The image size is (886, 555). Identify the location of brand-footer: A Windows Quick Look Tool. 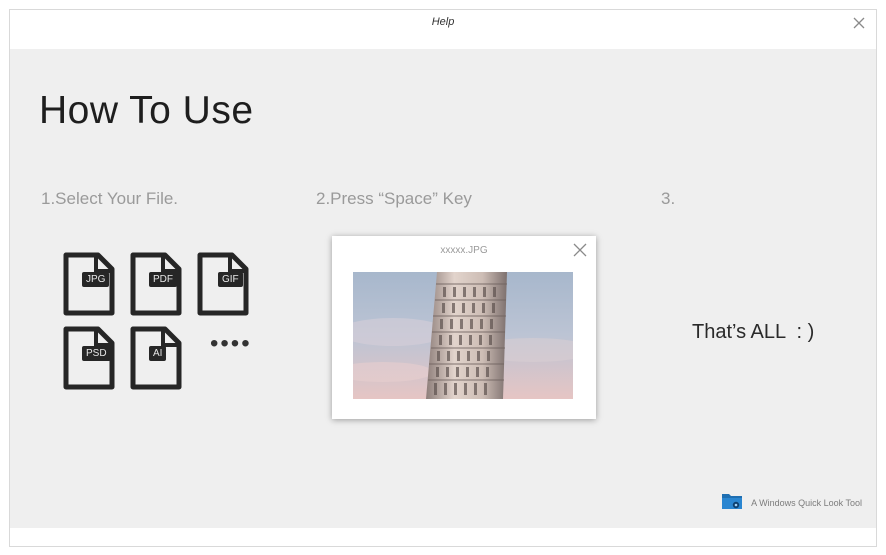
(792, 502).